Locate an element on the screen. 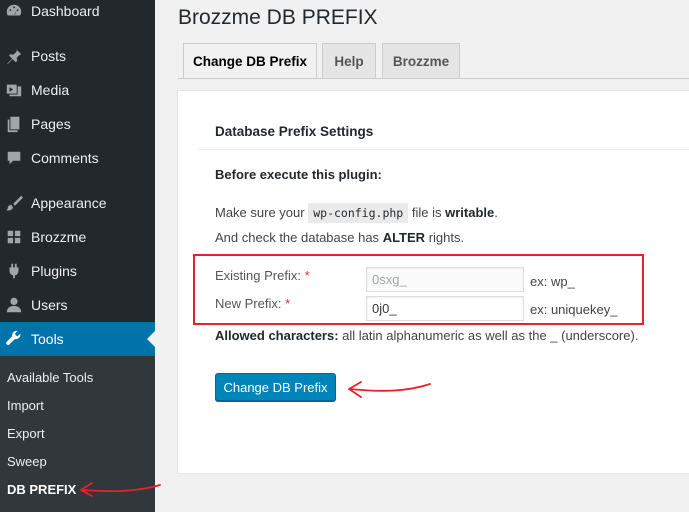  comment-icon is located at coordinates (14, 158).